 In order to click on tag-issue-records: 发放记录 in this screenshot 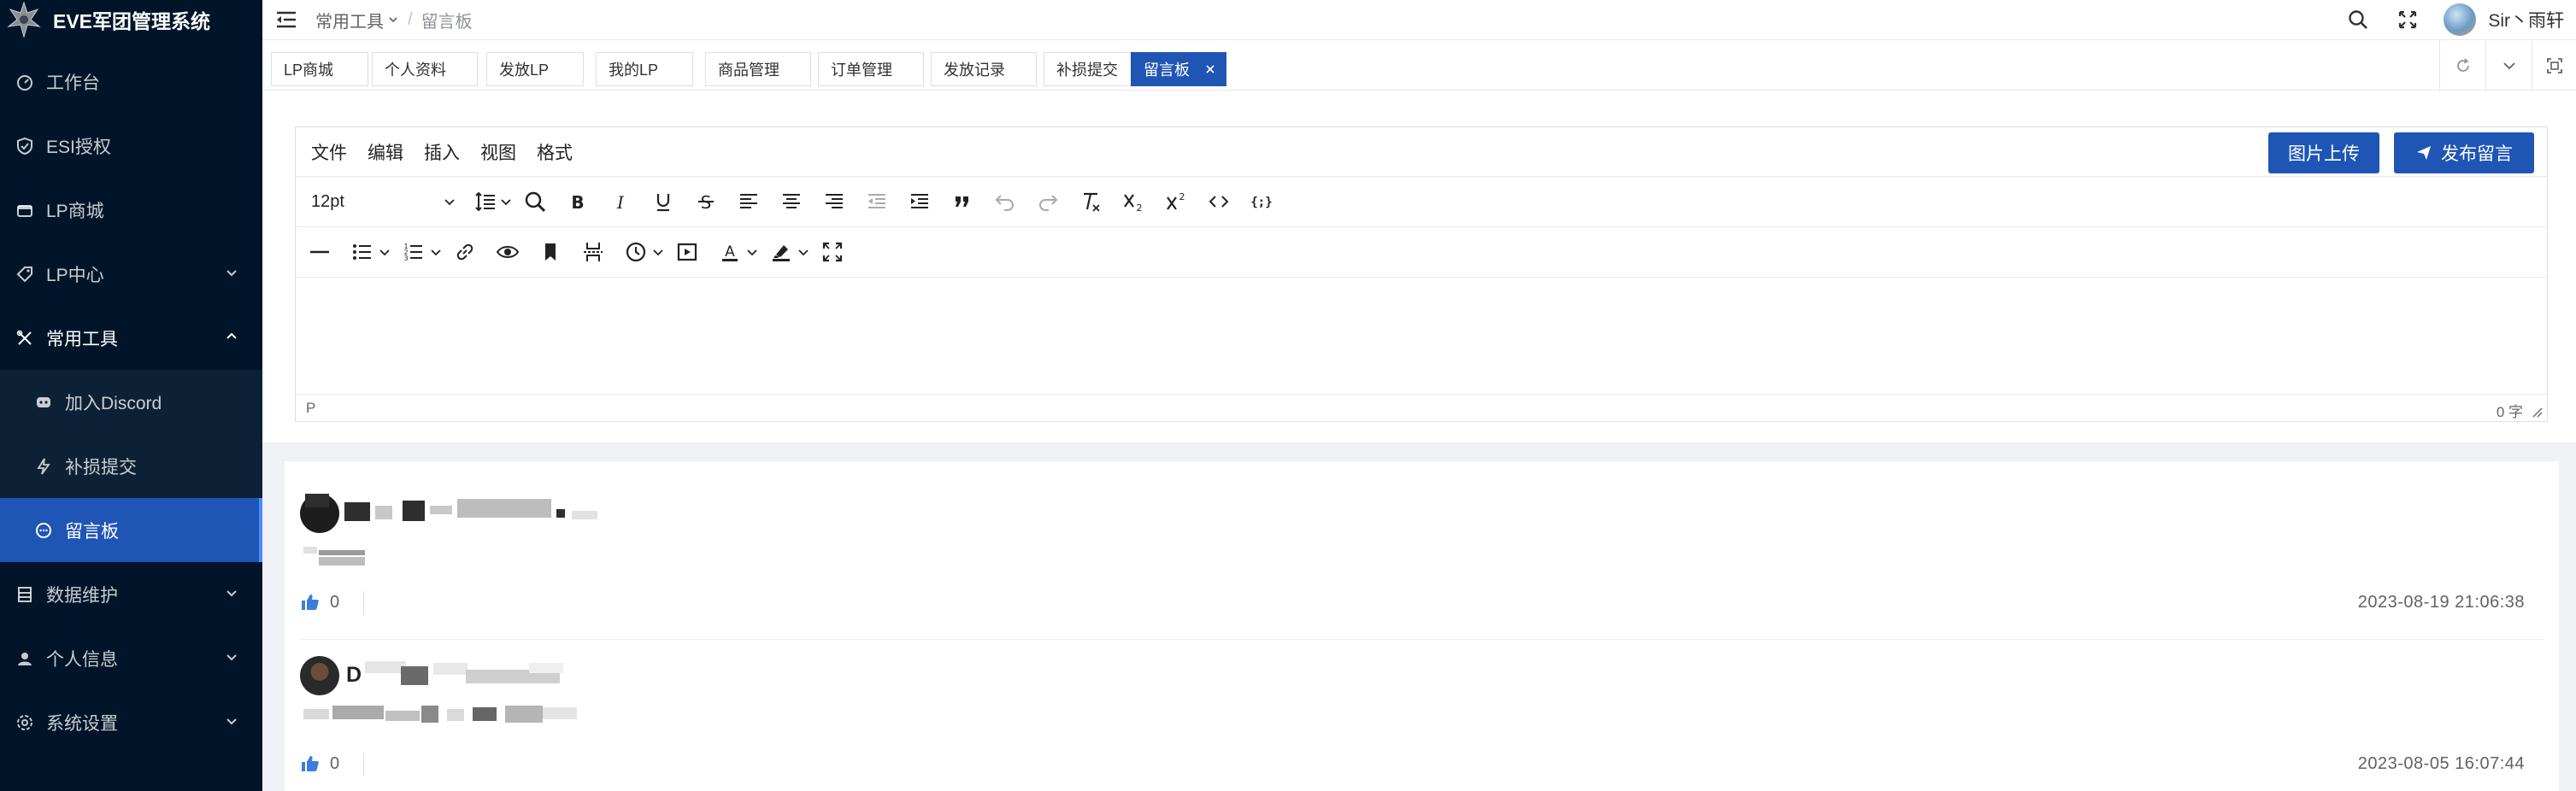, I will do `click(984, 69)`.